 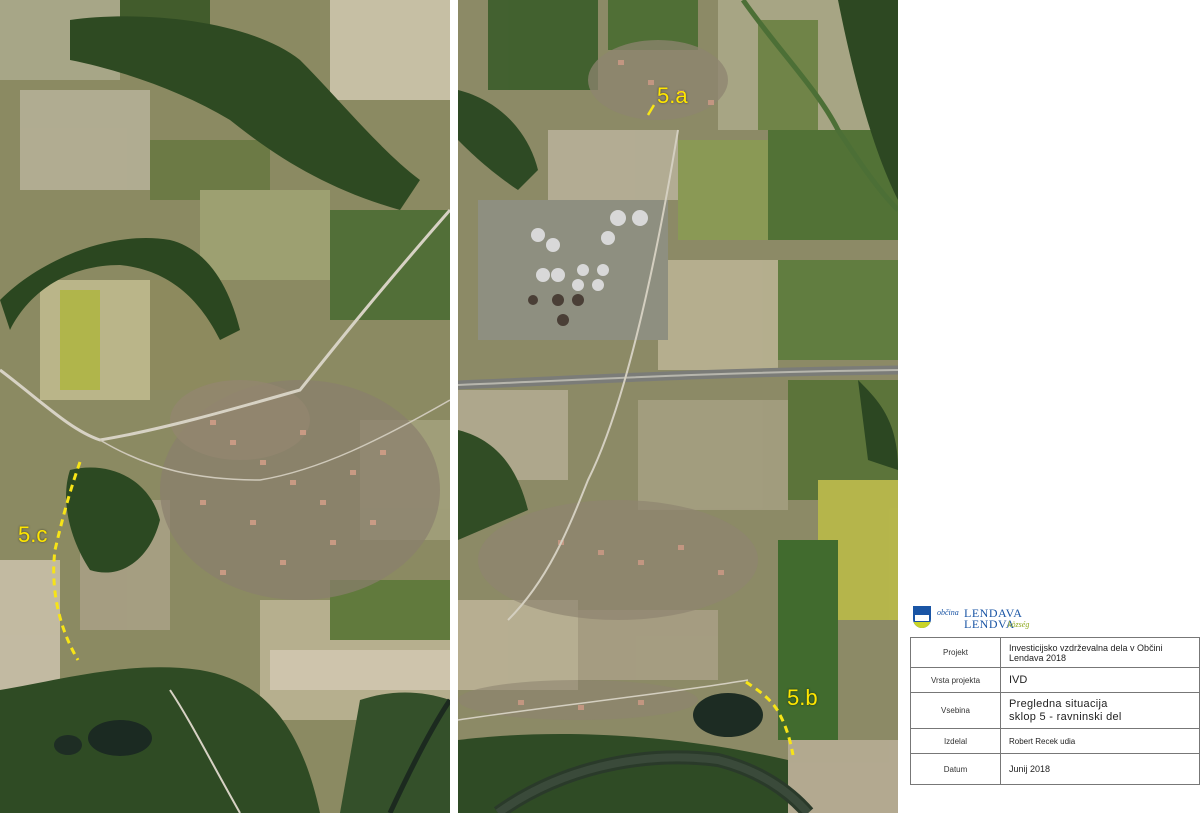 What do you see at coordinates (802, 697) in the screenshot?
I see `route-label-5b: 5.b` at bounding box center [802, 697].